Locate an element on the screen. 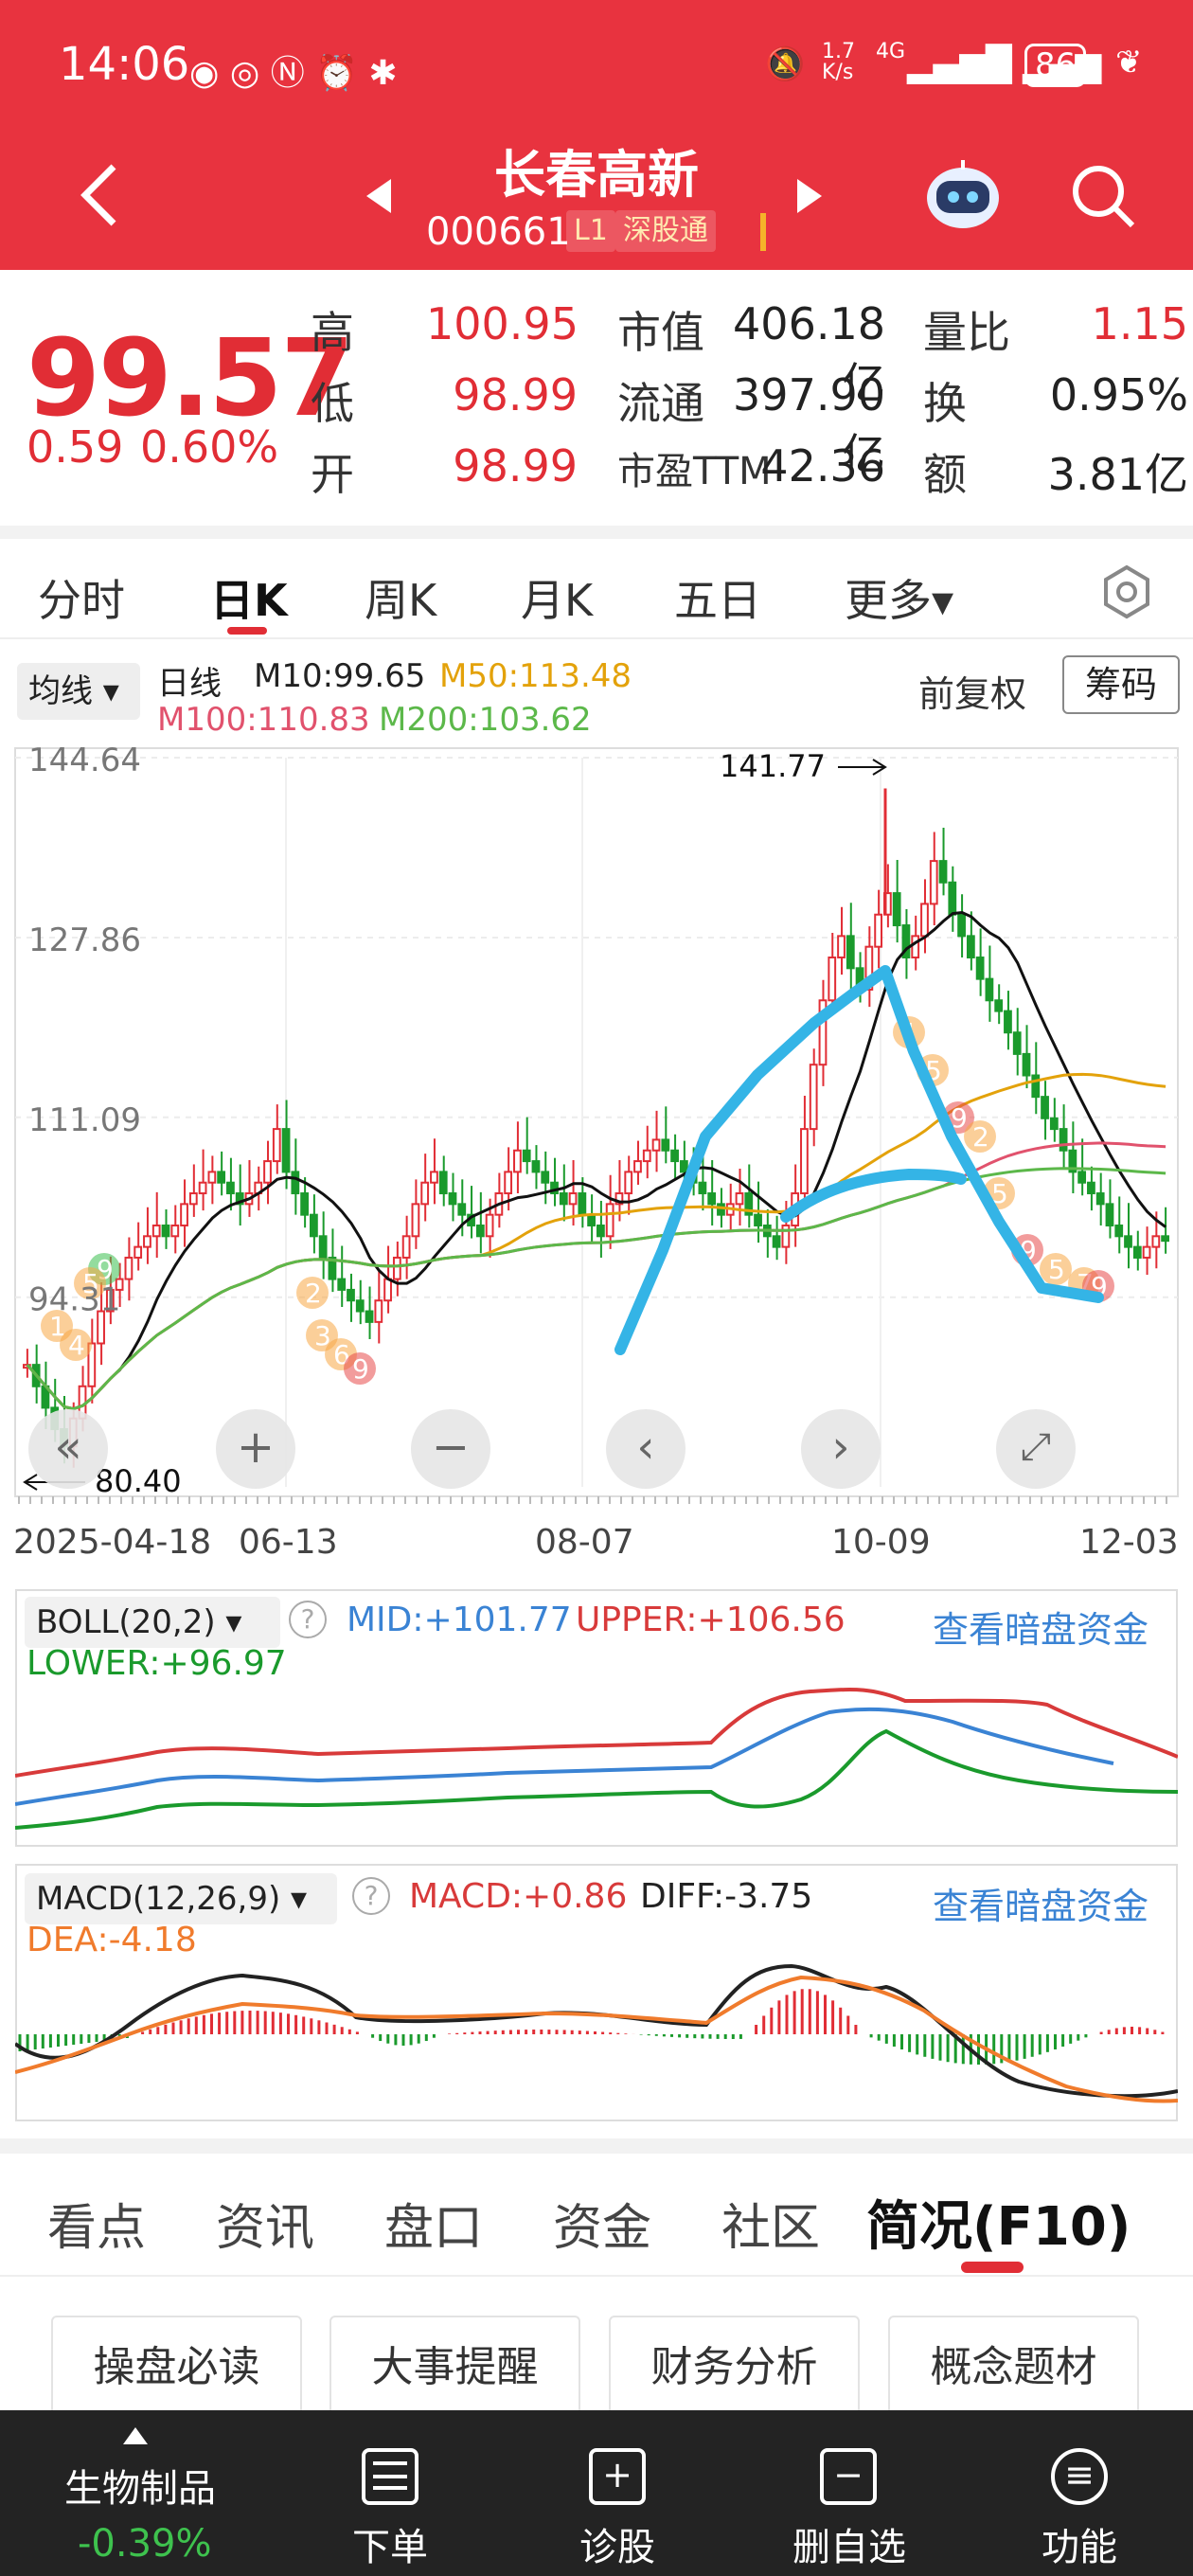  functions-icon: ≡ is located at coordinates (1079, 2476).